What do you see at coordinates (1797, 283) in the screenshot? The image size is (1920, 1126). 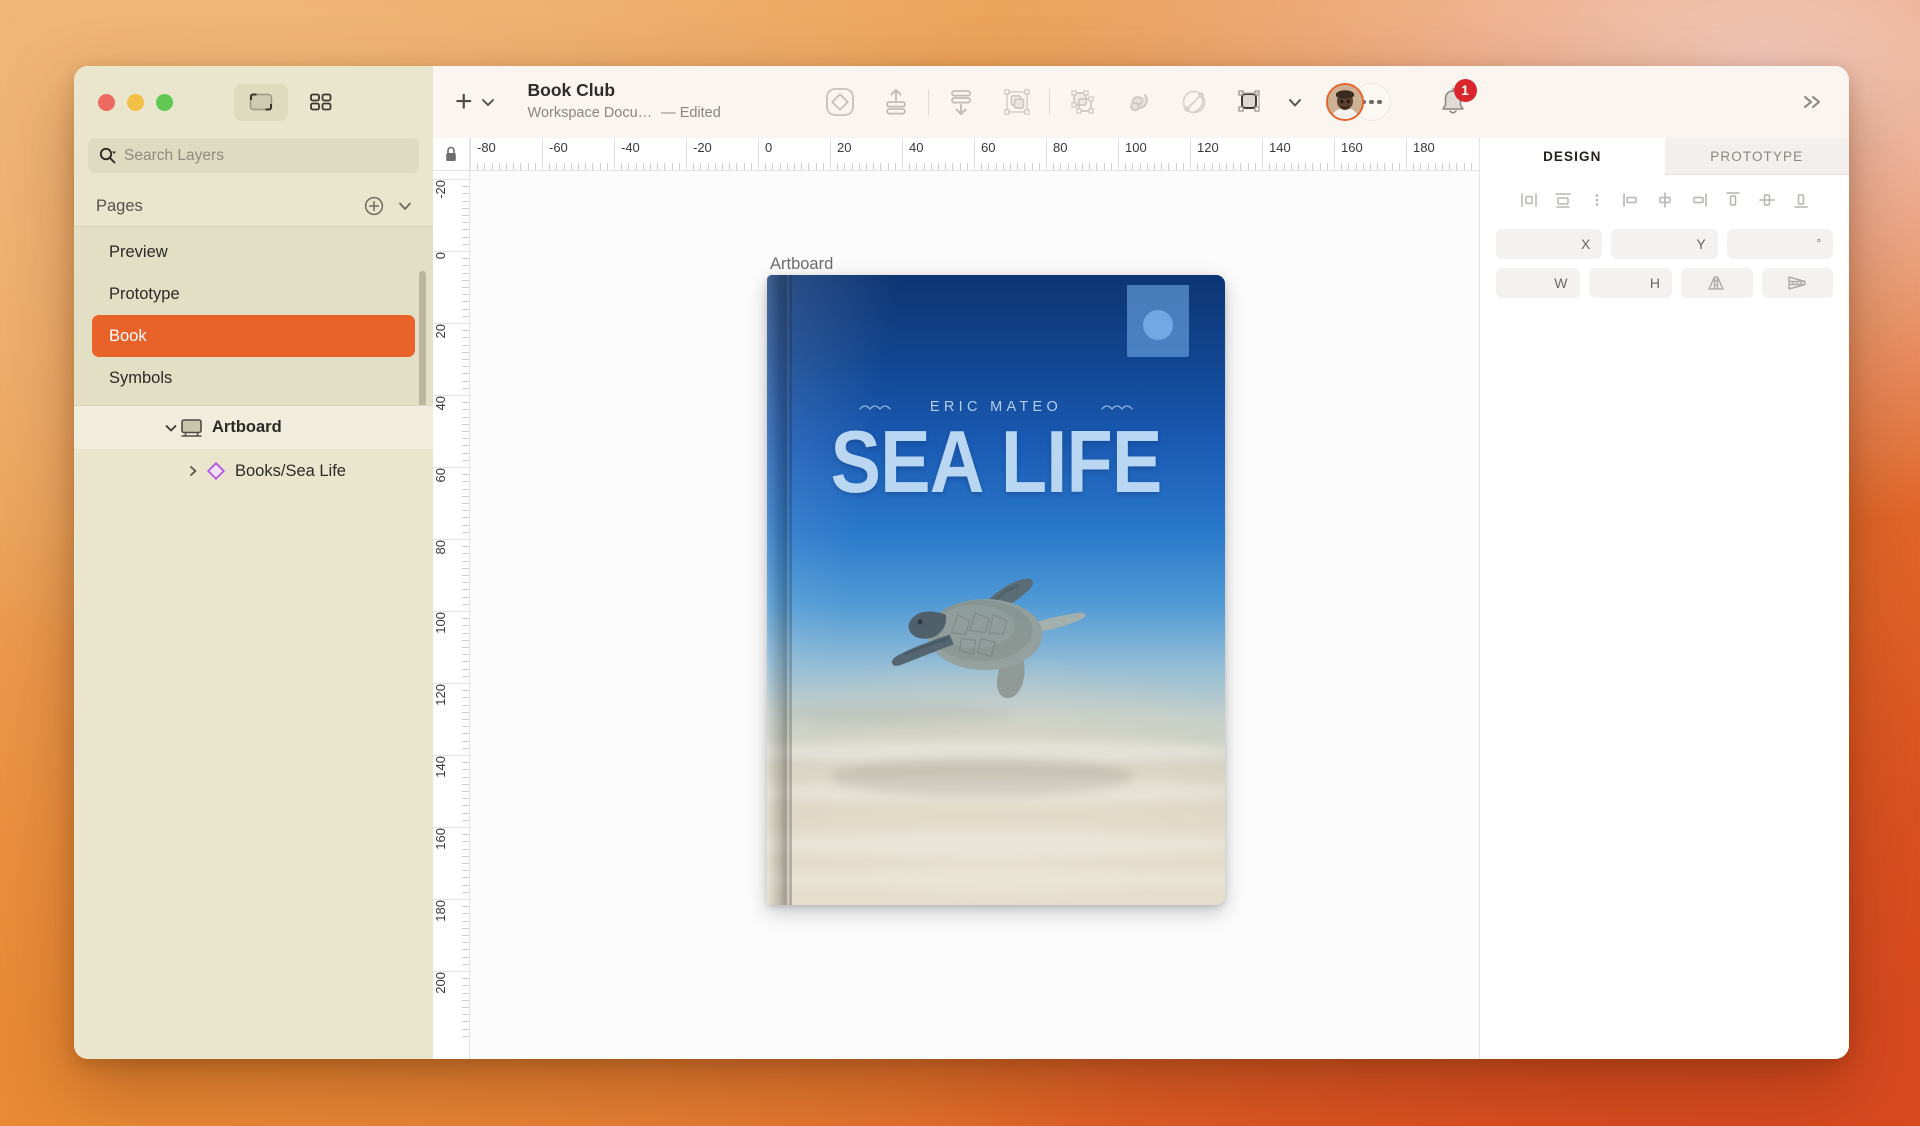 I see `flip-vertical-button` at bounding box center [1797, 283].